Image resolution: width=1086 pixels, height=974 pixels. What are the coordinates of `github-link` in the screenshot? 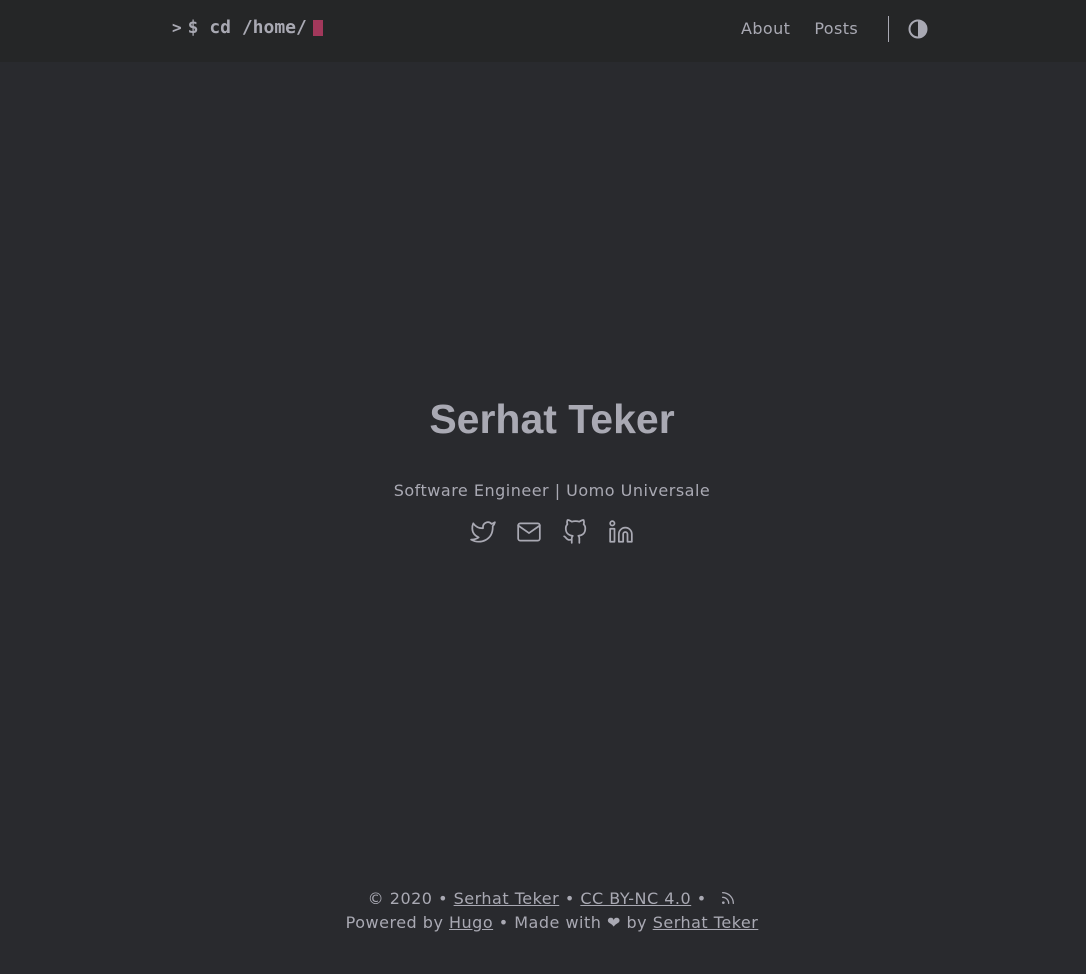 It's located at (575, 532).